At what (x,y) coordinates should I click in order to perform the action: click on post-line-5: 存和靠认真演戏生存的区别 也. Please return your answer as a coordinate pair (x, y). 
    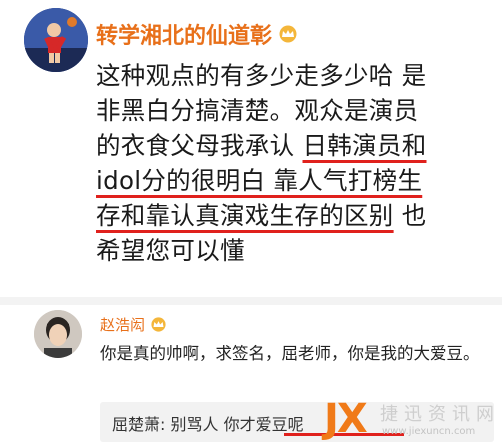
    Looking at the image, I should click on (294, 215).